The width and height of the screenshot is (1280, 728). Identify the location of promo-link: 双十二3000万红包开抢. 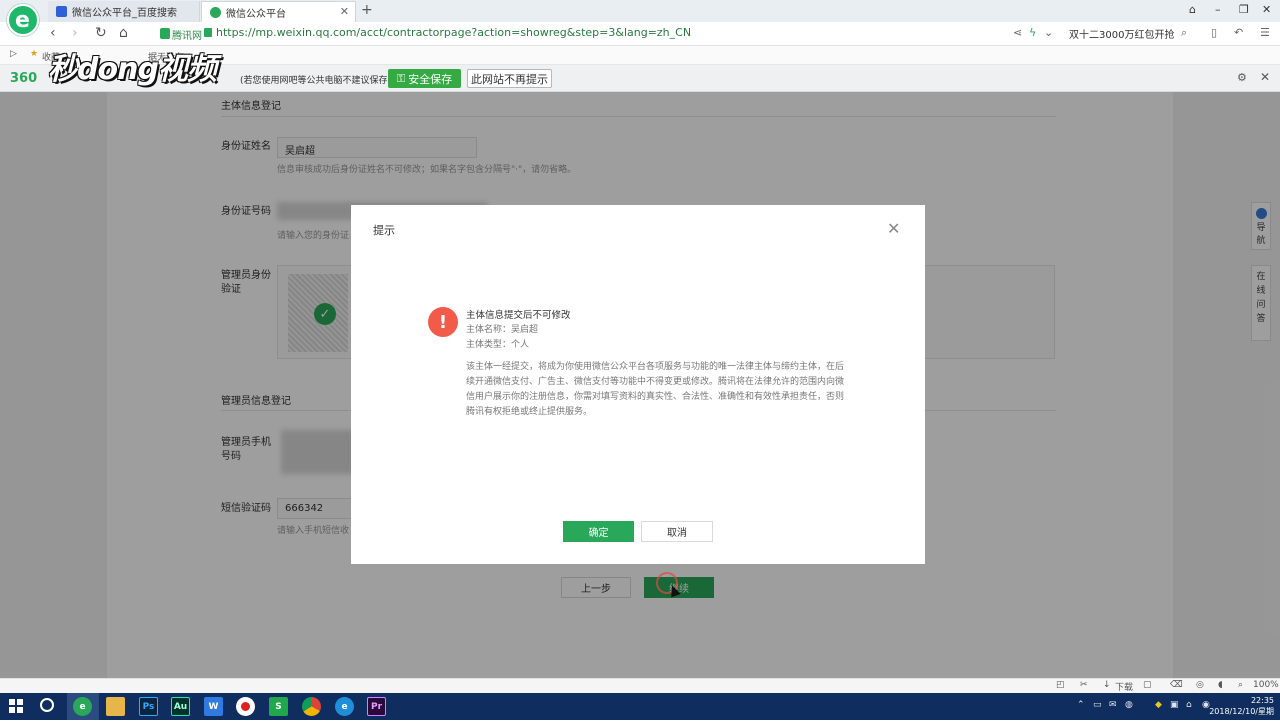
(1121, 33).